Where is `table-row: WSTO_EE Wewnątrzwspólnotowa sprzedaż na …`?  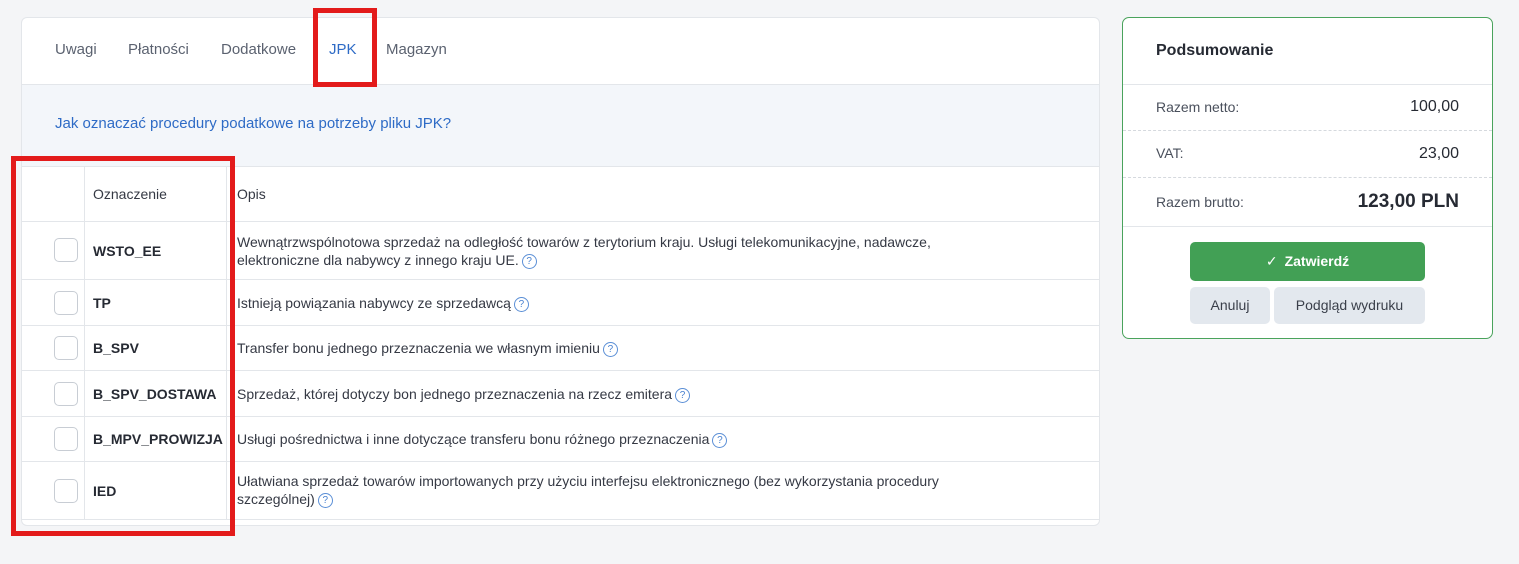
table-row: WSTO_EE Wewnątrzwspólnotowa sprzedaż na … is located at coordinates (560, 251).